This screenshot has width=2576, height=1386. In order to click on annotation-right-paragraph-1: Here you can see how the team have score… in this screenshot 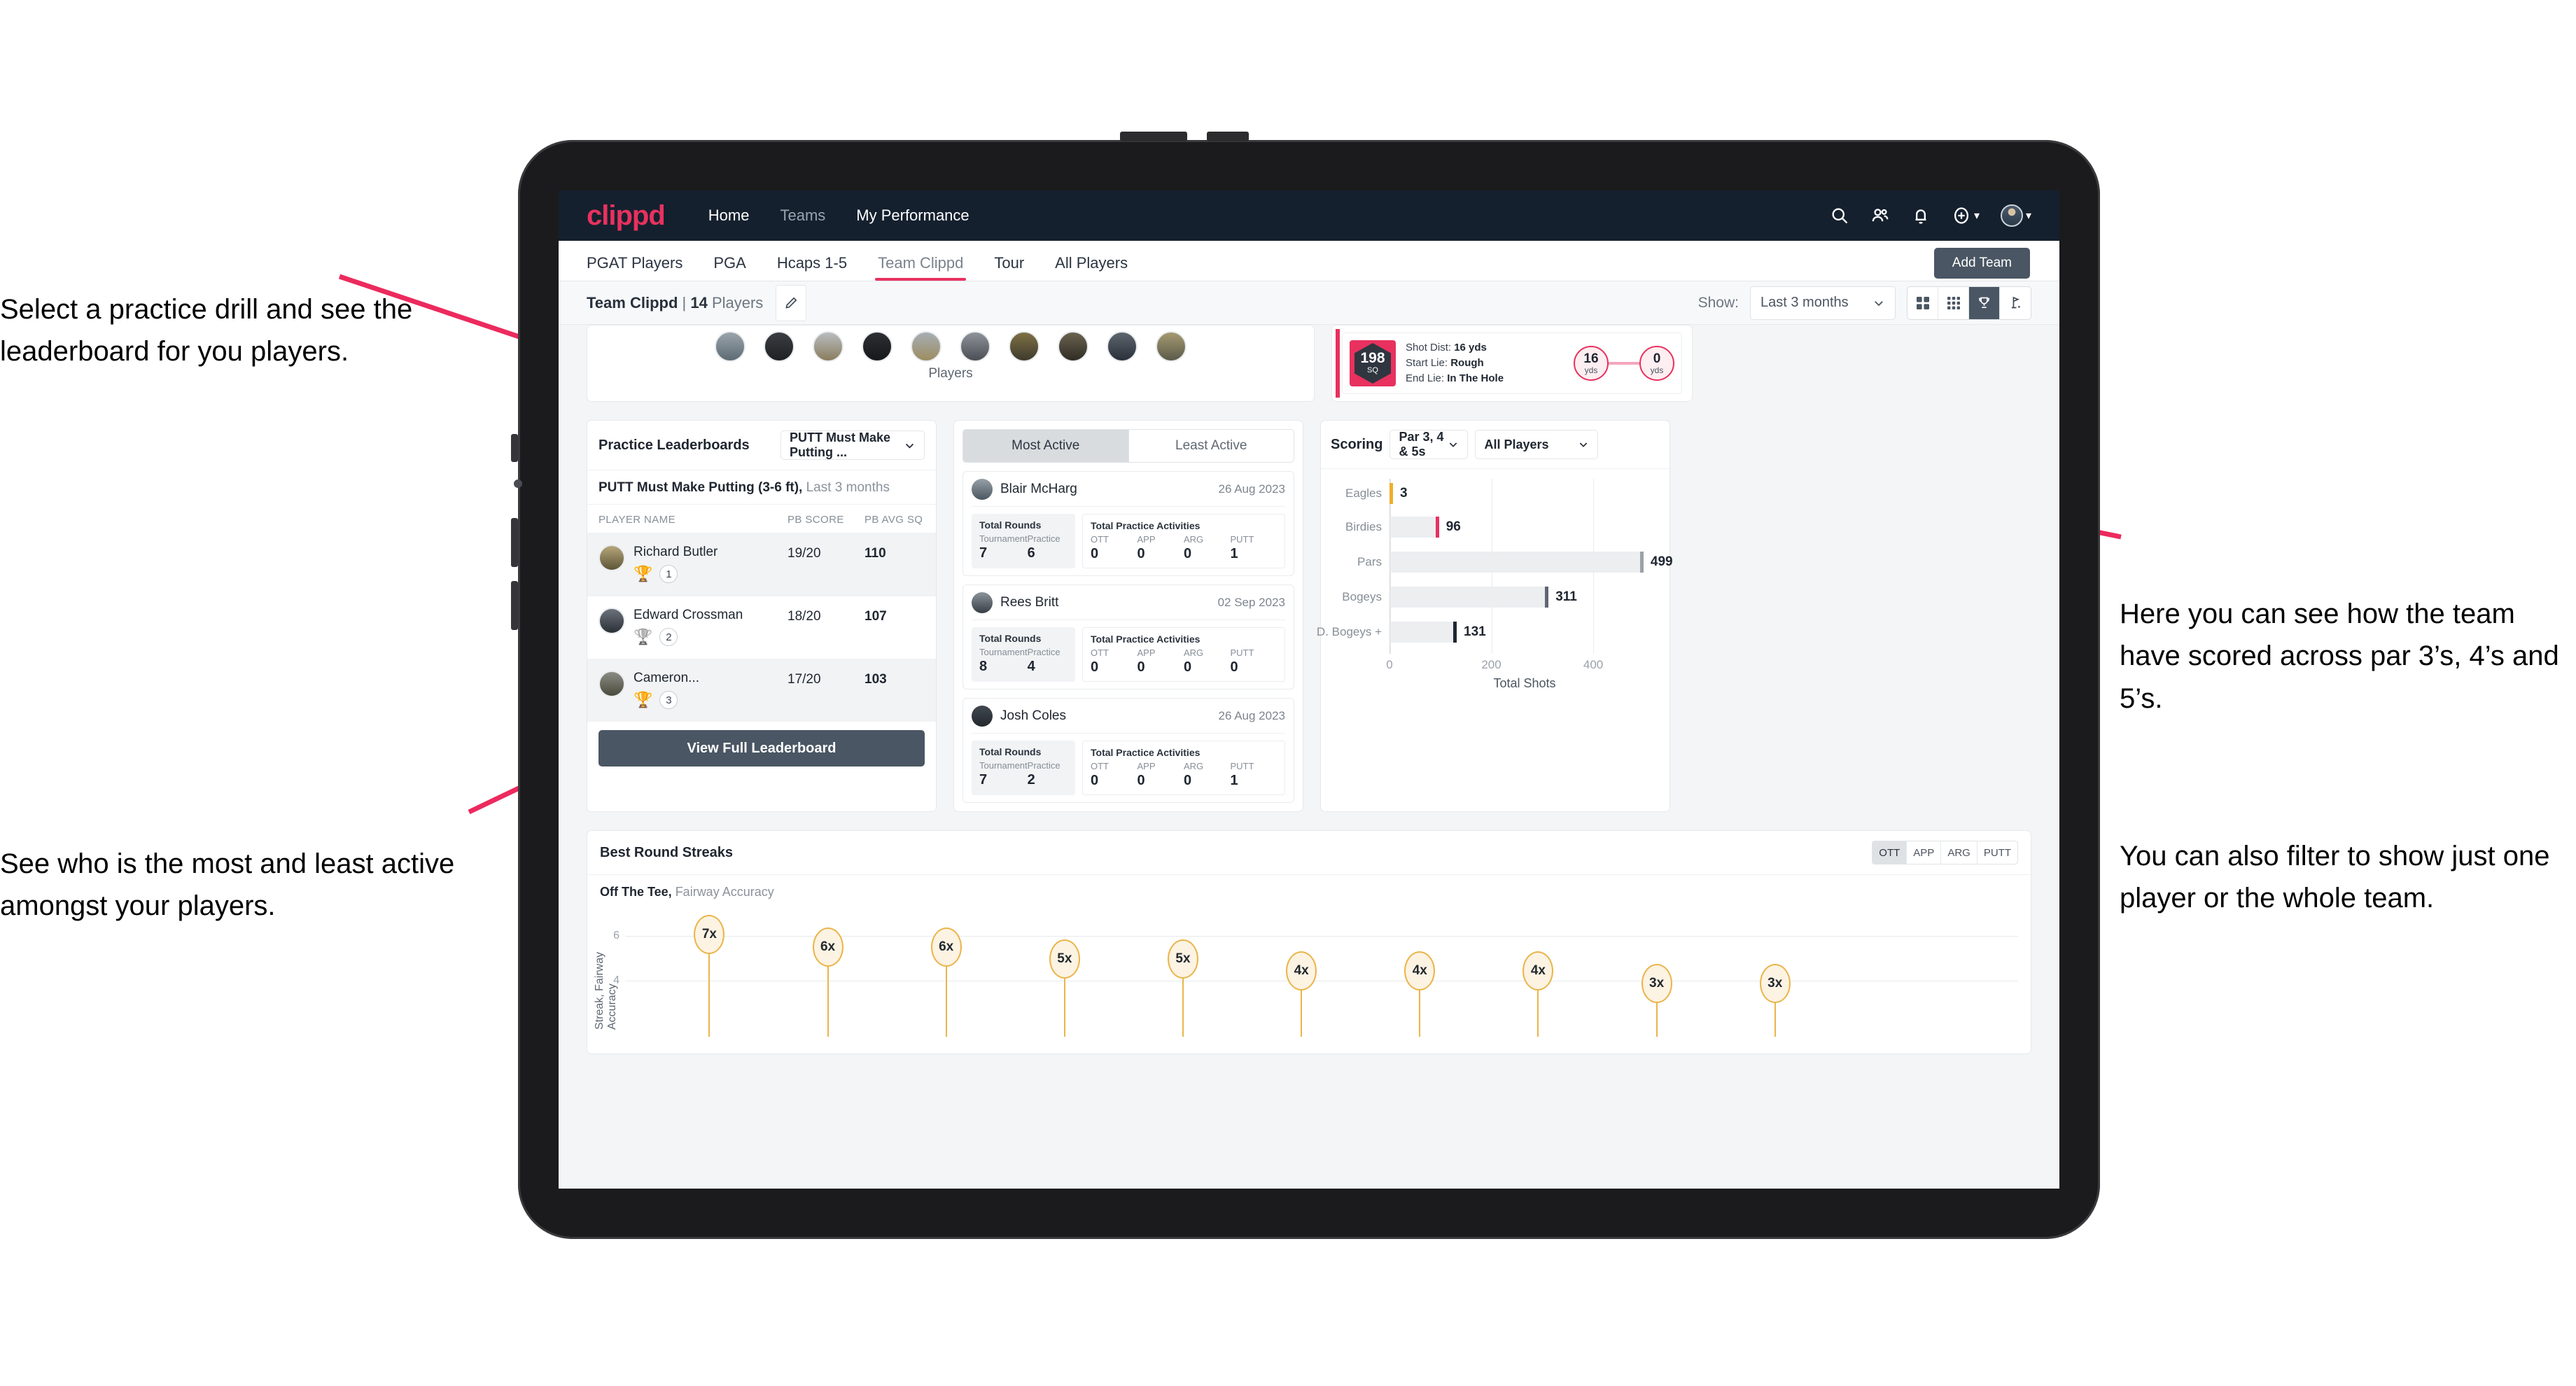, I will do `click(2343, 656)`.